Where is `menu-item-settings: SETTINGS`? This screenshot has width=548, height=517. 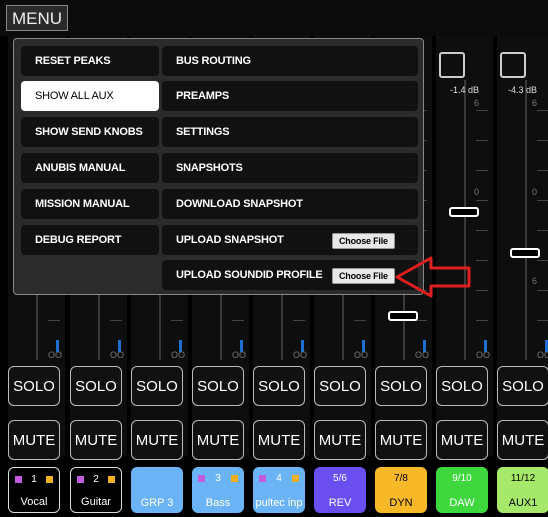
menu-item-settings: SETTINGS is located at coordinates (290, 132).